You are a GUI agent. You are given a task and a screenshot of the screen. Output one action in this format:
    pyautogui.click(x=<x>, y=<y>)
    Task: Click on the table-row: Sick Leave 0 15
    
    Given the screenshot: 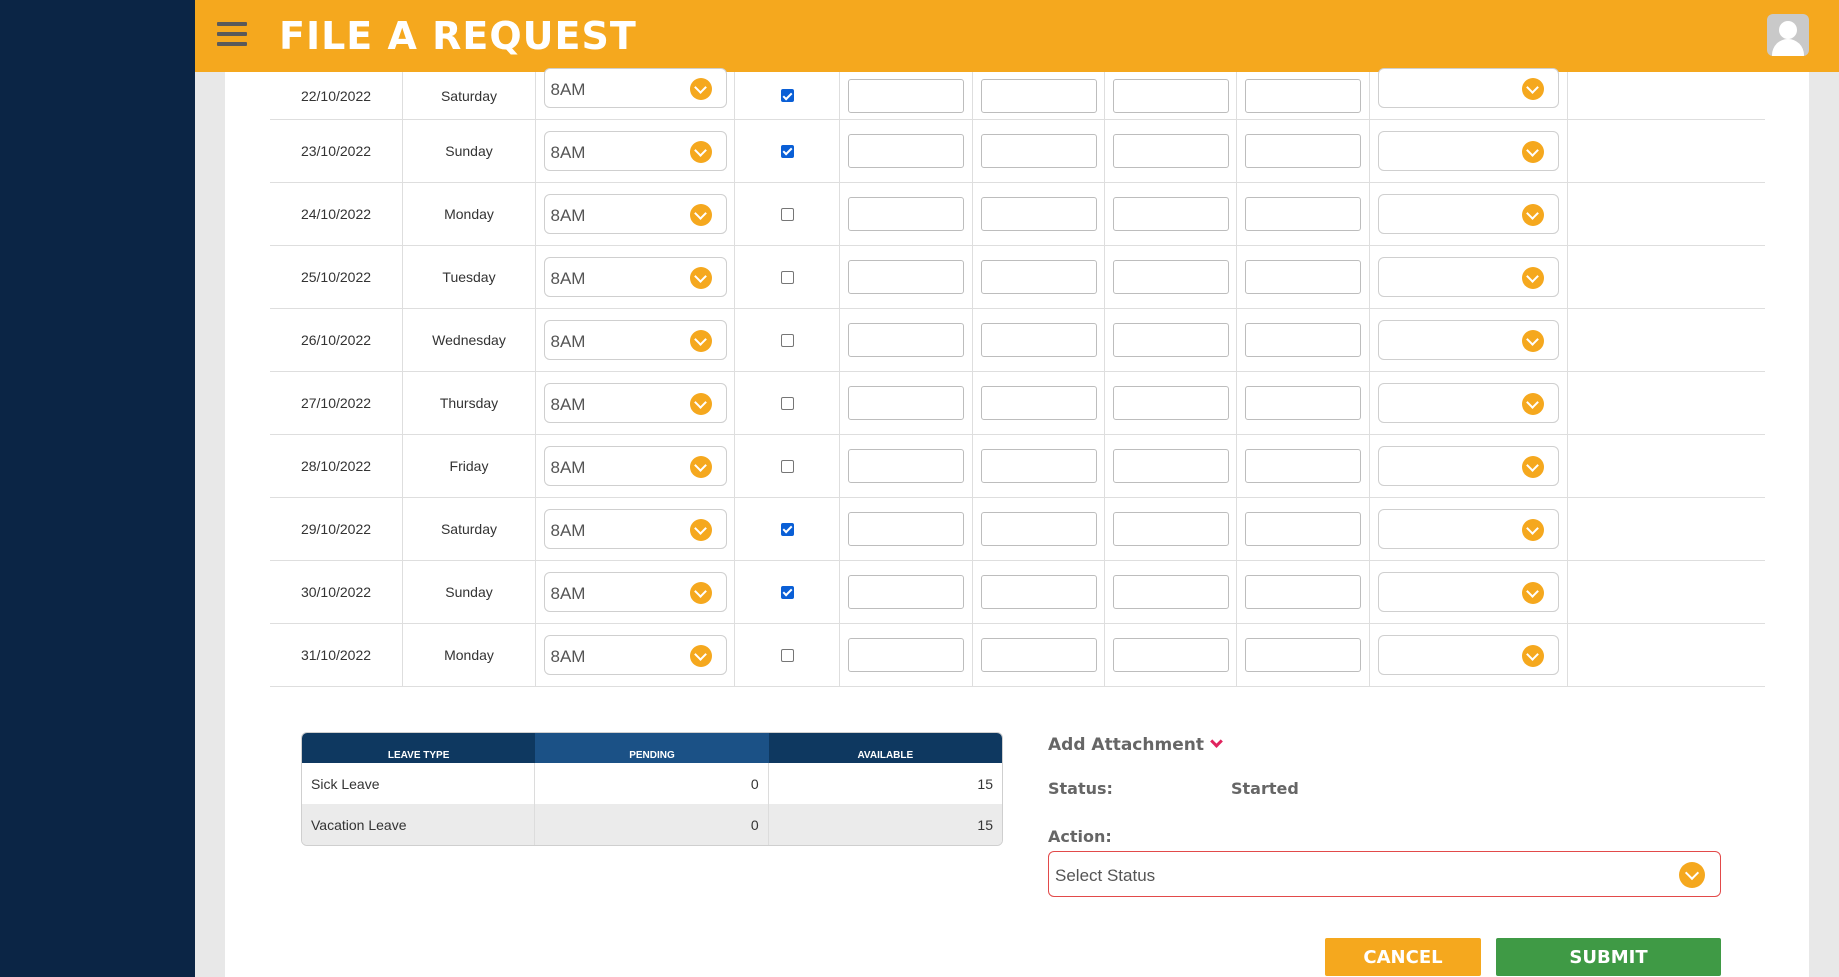 What is the action you would take?
    pyautogui.click(x=652, y=783)
    